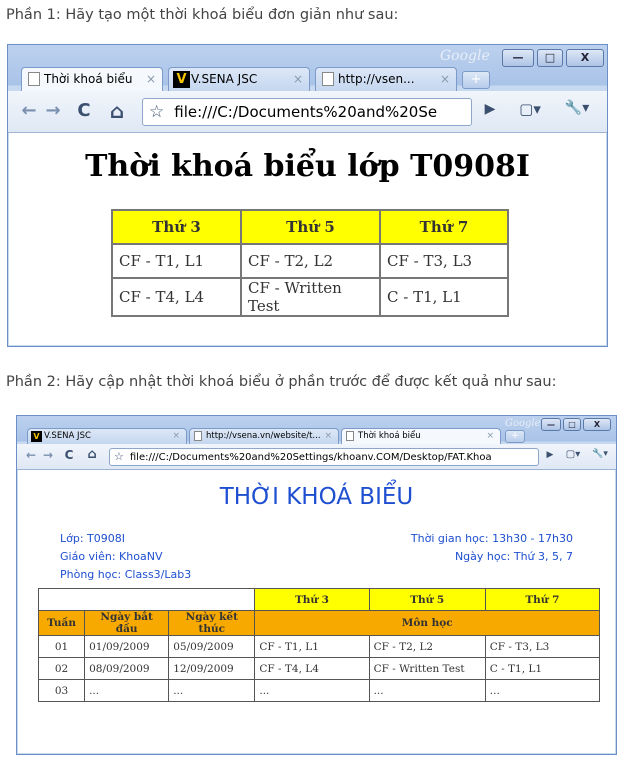 The width and height of the screenshot is (631, 760). I want to click on teacher-info: Giáo viên: KhoaNV, so click(111, 556).